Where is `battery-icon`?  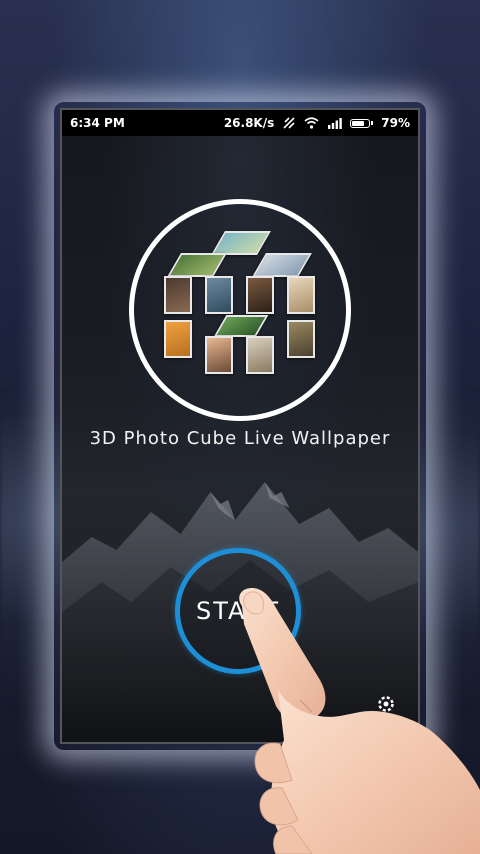
battery-icon is located at coordinates (362, 123).